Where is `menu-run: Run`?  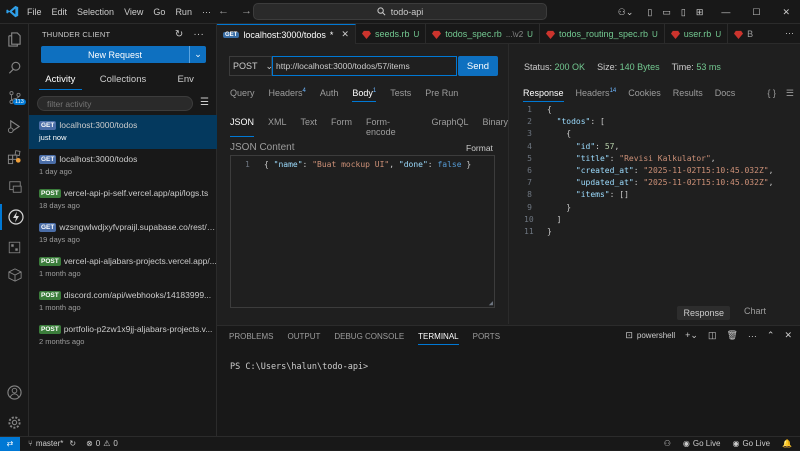 menu-run: Run is located at coordinates (183, 12).